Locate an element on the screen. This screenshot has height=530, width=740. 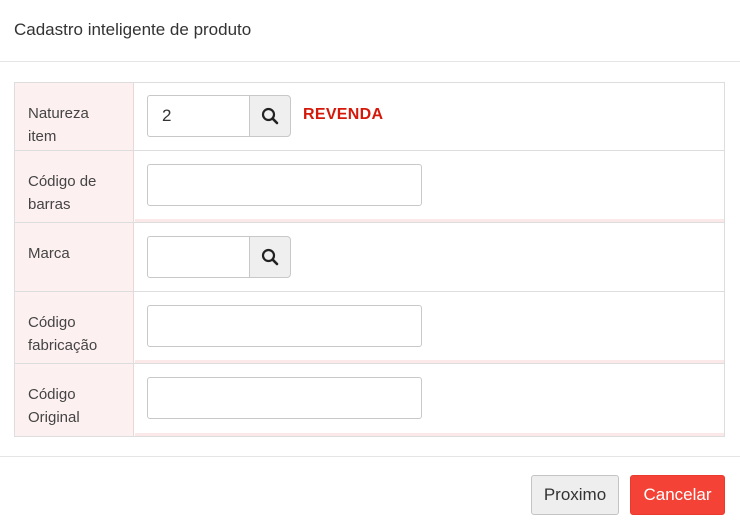
codigo-barras-label-line2: barras is located at coordinates (49, 204).